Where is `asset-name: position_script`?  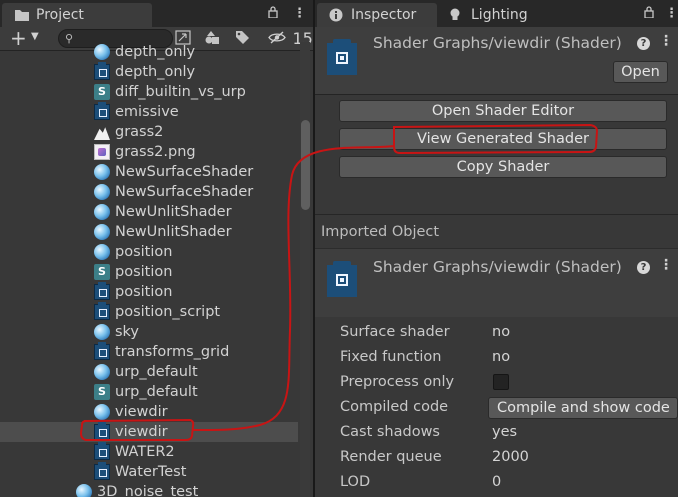 asset-name: position_script is located at coordinates (168, 312).